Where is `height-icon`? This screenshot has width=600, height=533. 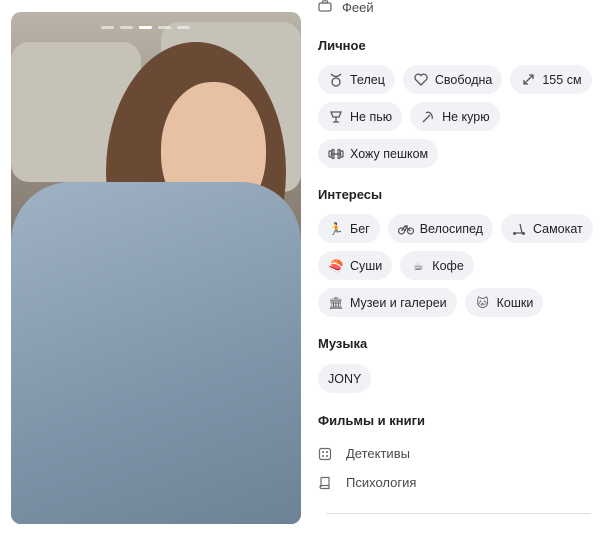
height-icon is located at coordinates (528, 80).